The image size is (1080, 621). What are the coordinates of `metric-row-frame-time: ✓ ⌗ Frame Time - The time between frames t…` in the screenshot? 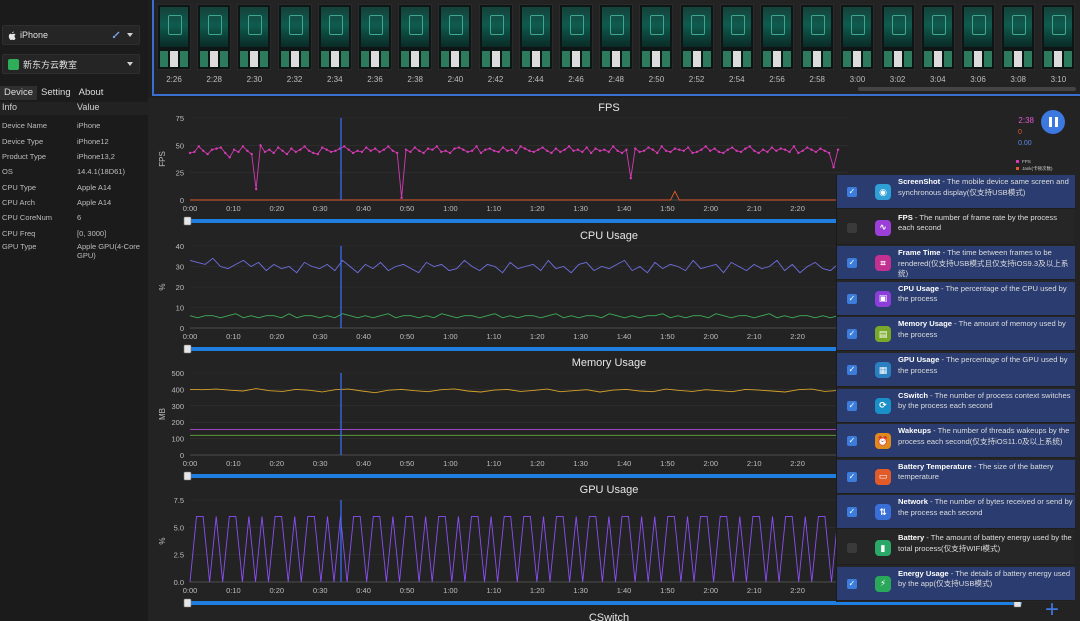 It's located at (956, 263).